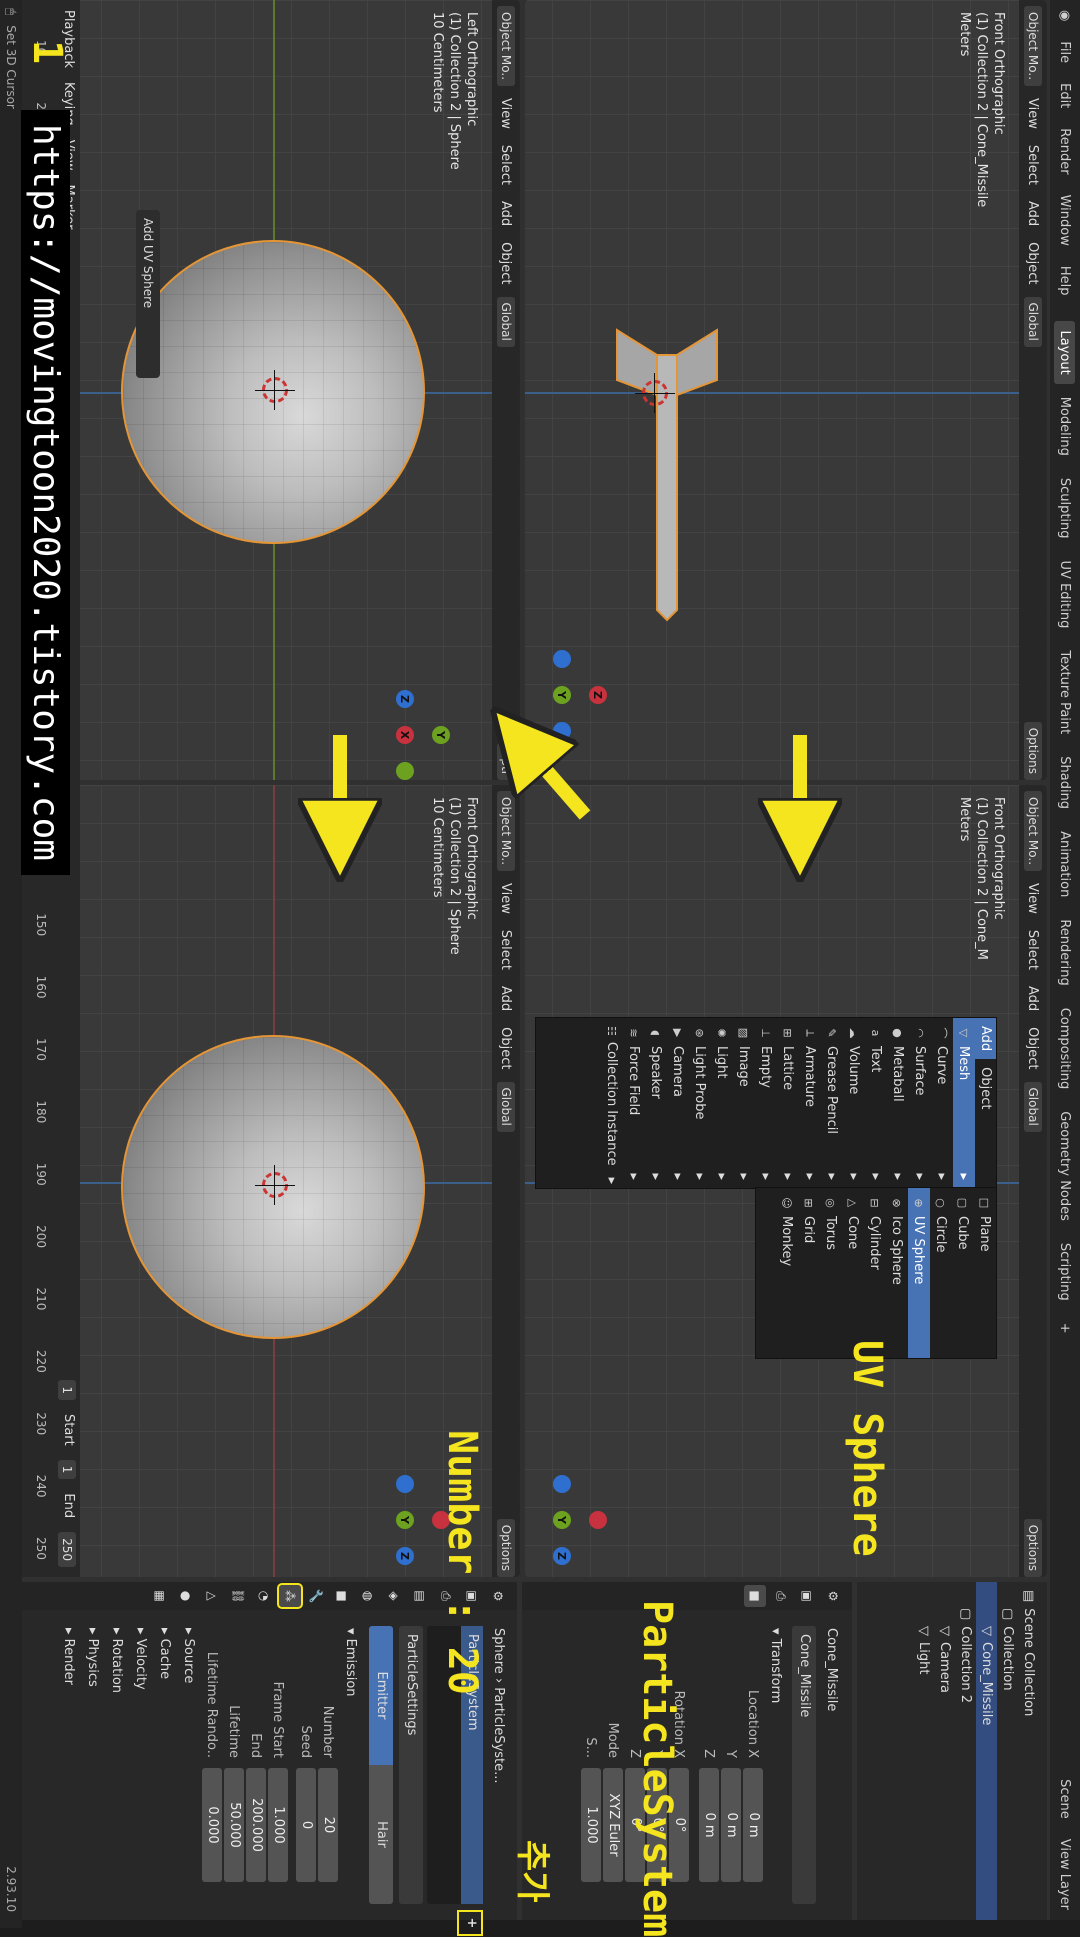 This screenshot has width=1080, height=1937. Describe the element at coordinates (1065, 1799) in the screenshot. I see `scene-selector: Scene` at that location.